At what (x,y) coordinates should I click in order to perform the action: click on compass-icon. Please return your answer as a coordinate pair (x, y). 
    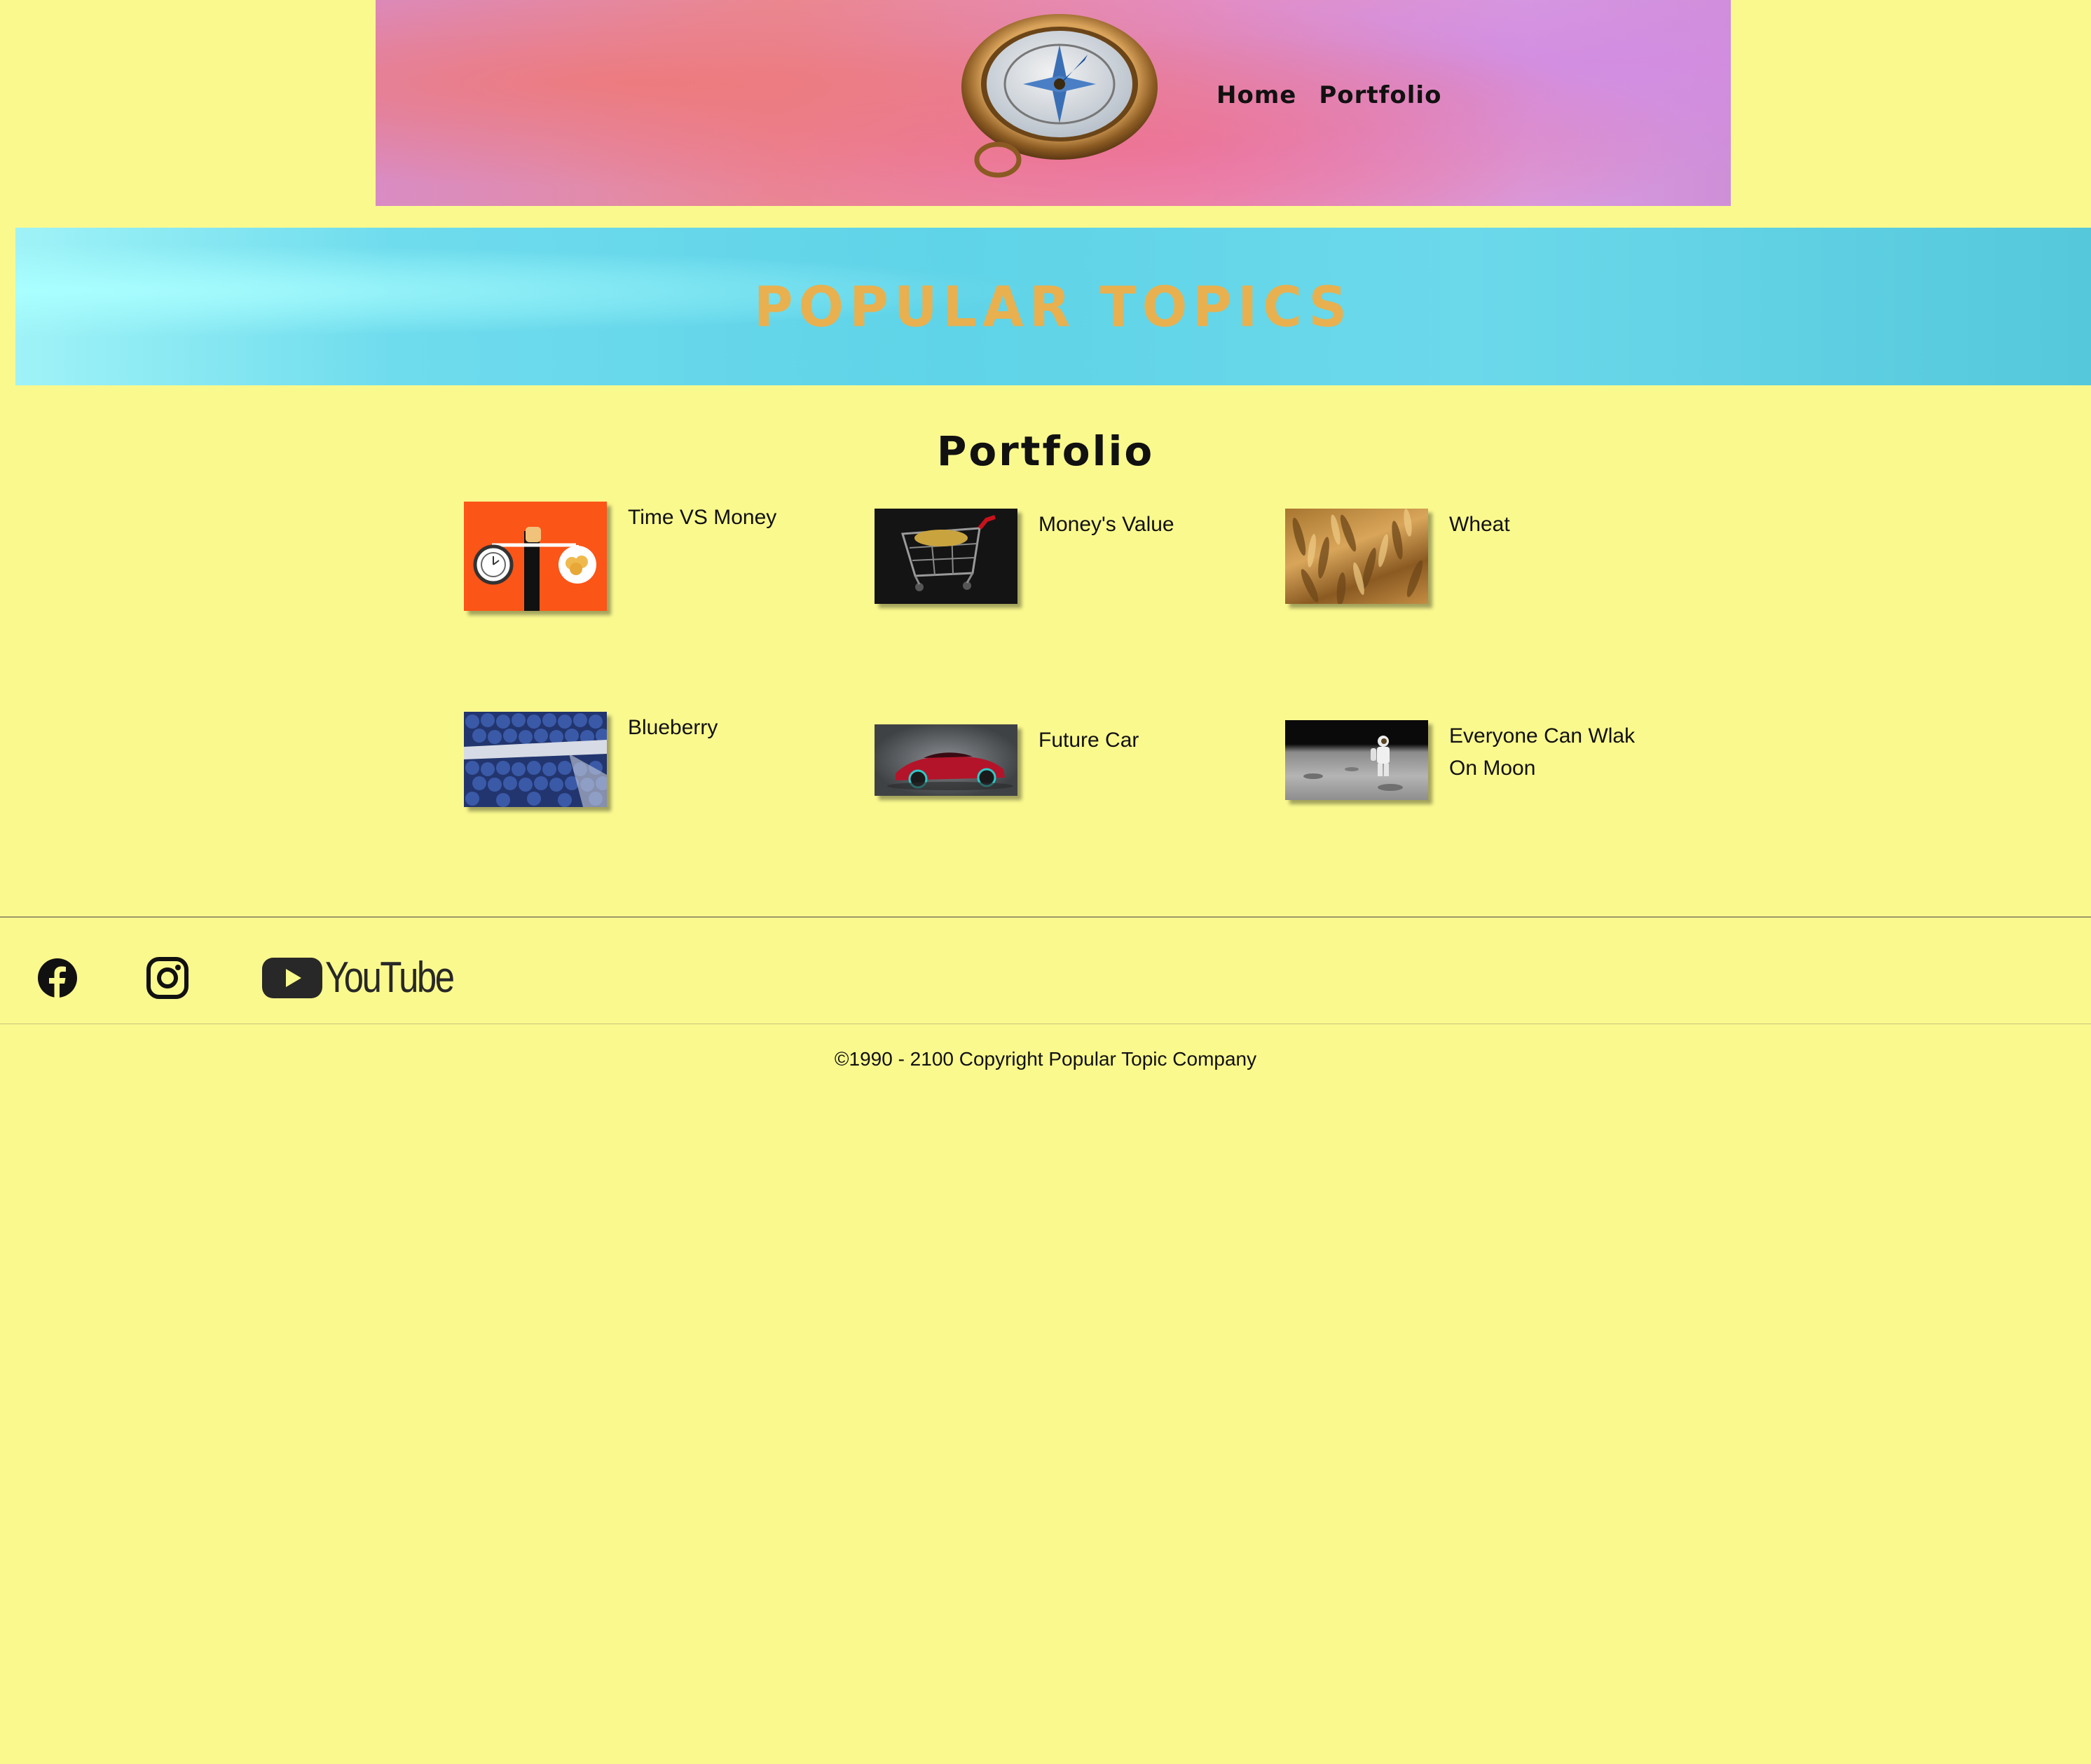
    Looking at the image, I should click on (1058, 95).